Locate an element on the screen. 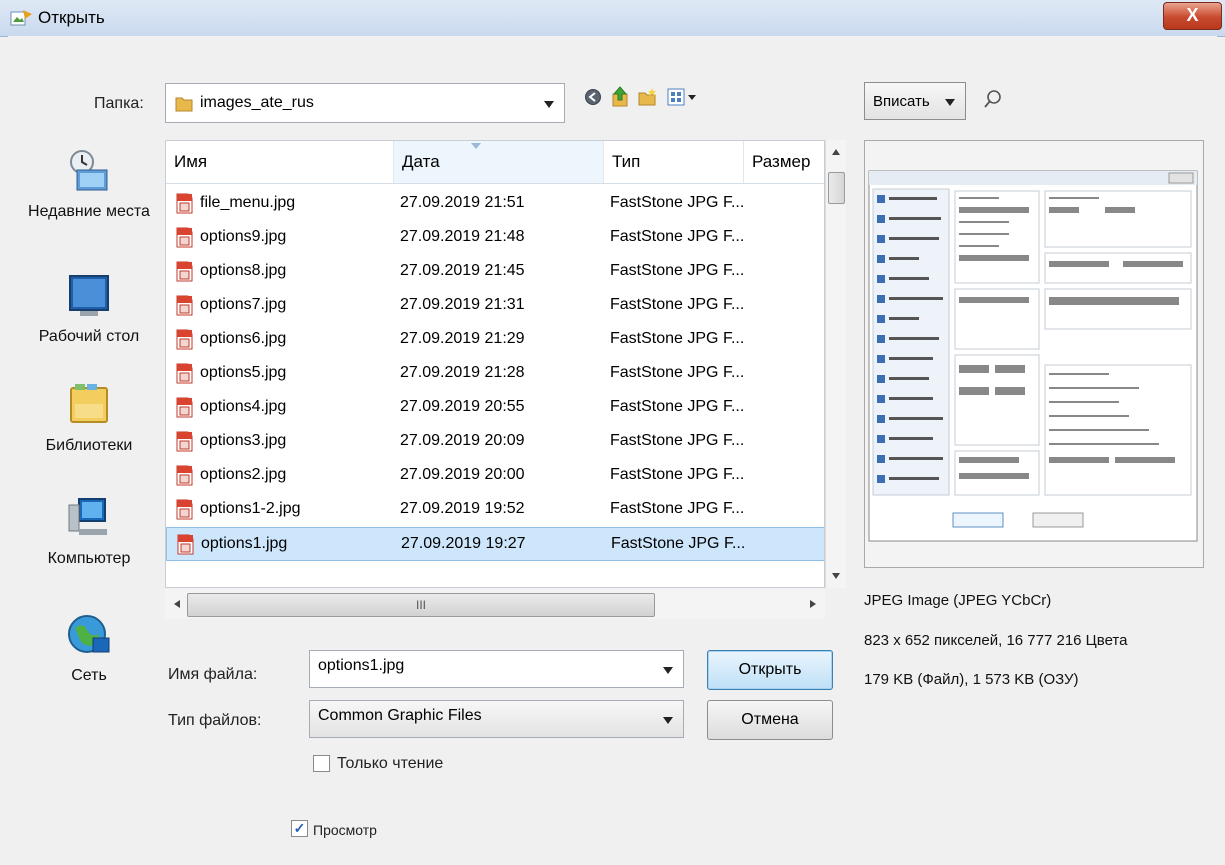 Image resolution: width=1225 pixels, height=865 pixels. file-name: options3.jpg is located at coordinates (243, 440).